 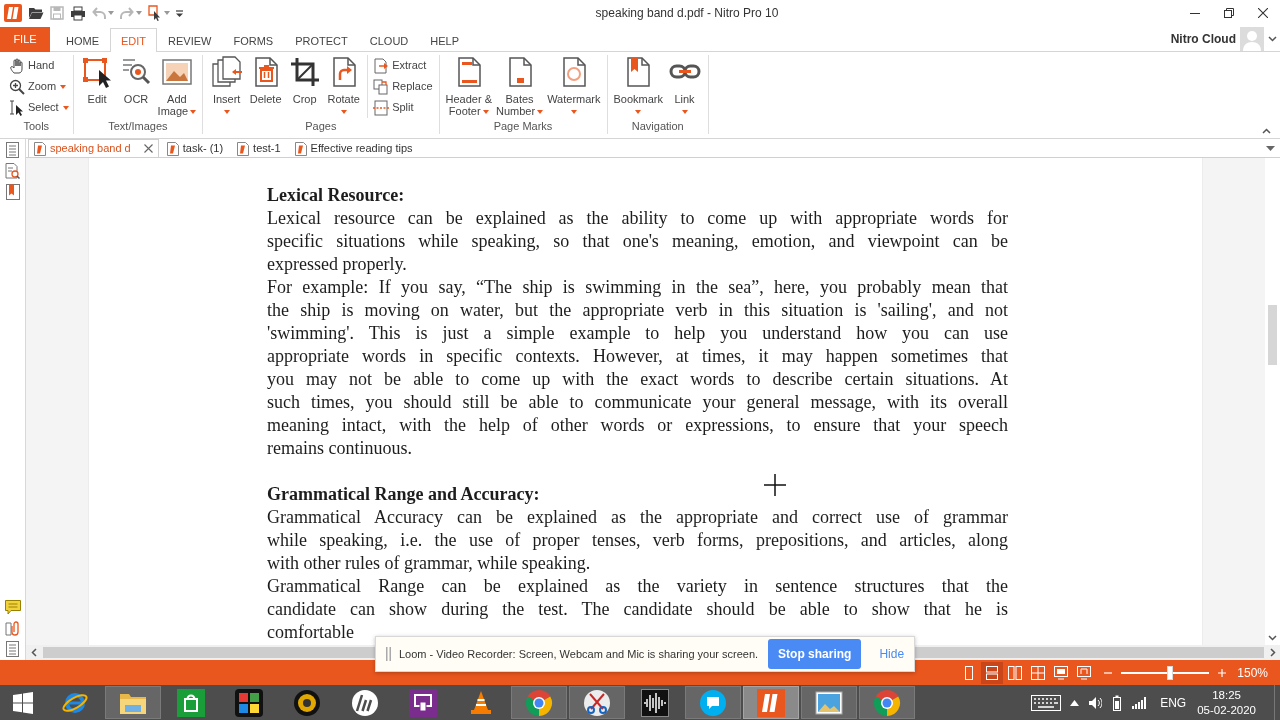 I want to click on ribbon-tab: HELP, so click(x=445, y=40).